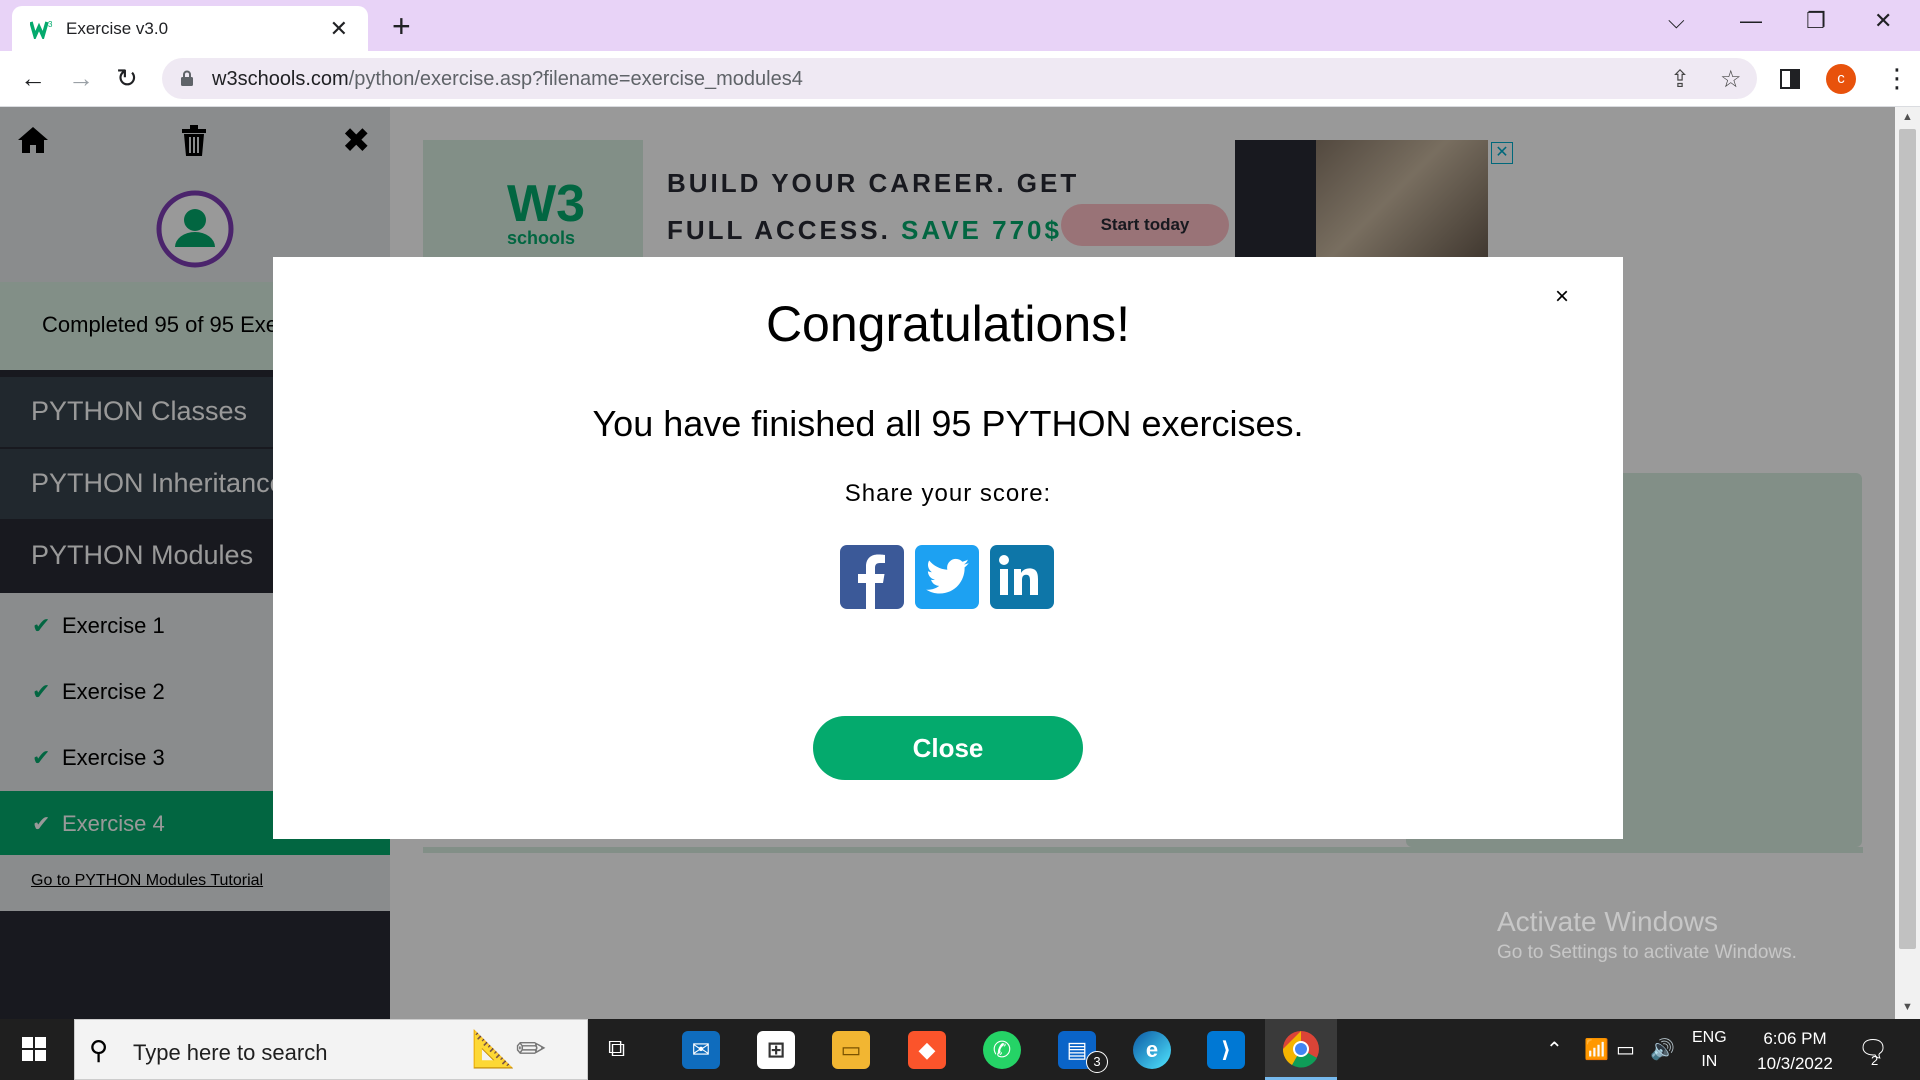  What do you see at coordinates (1596, 1049) in the screenshot?
I see `wifi-icon: 📶` at bounding box center [1596, 1049].